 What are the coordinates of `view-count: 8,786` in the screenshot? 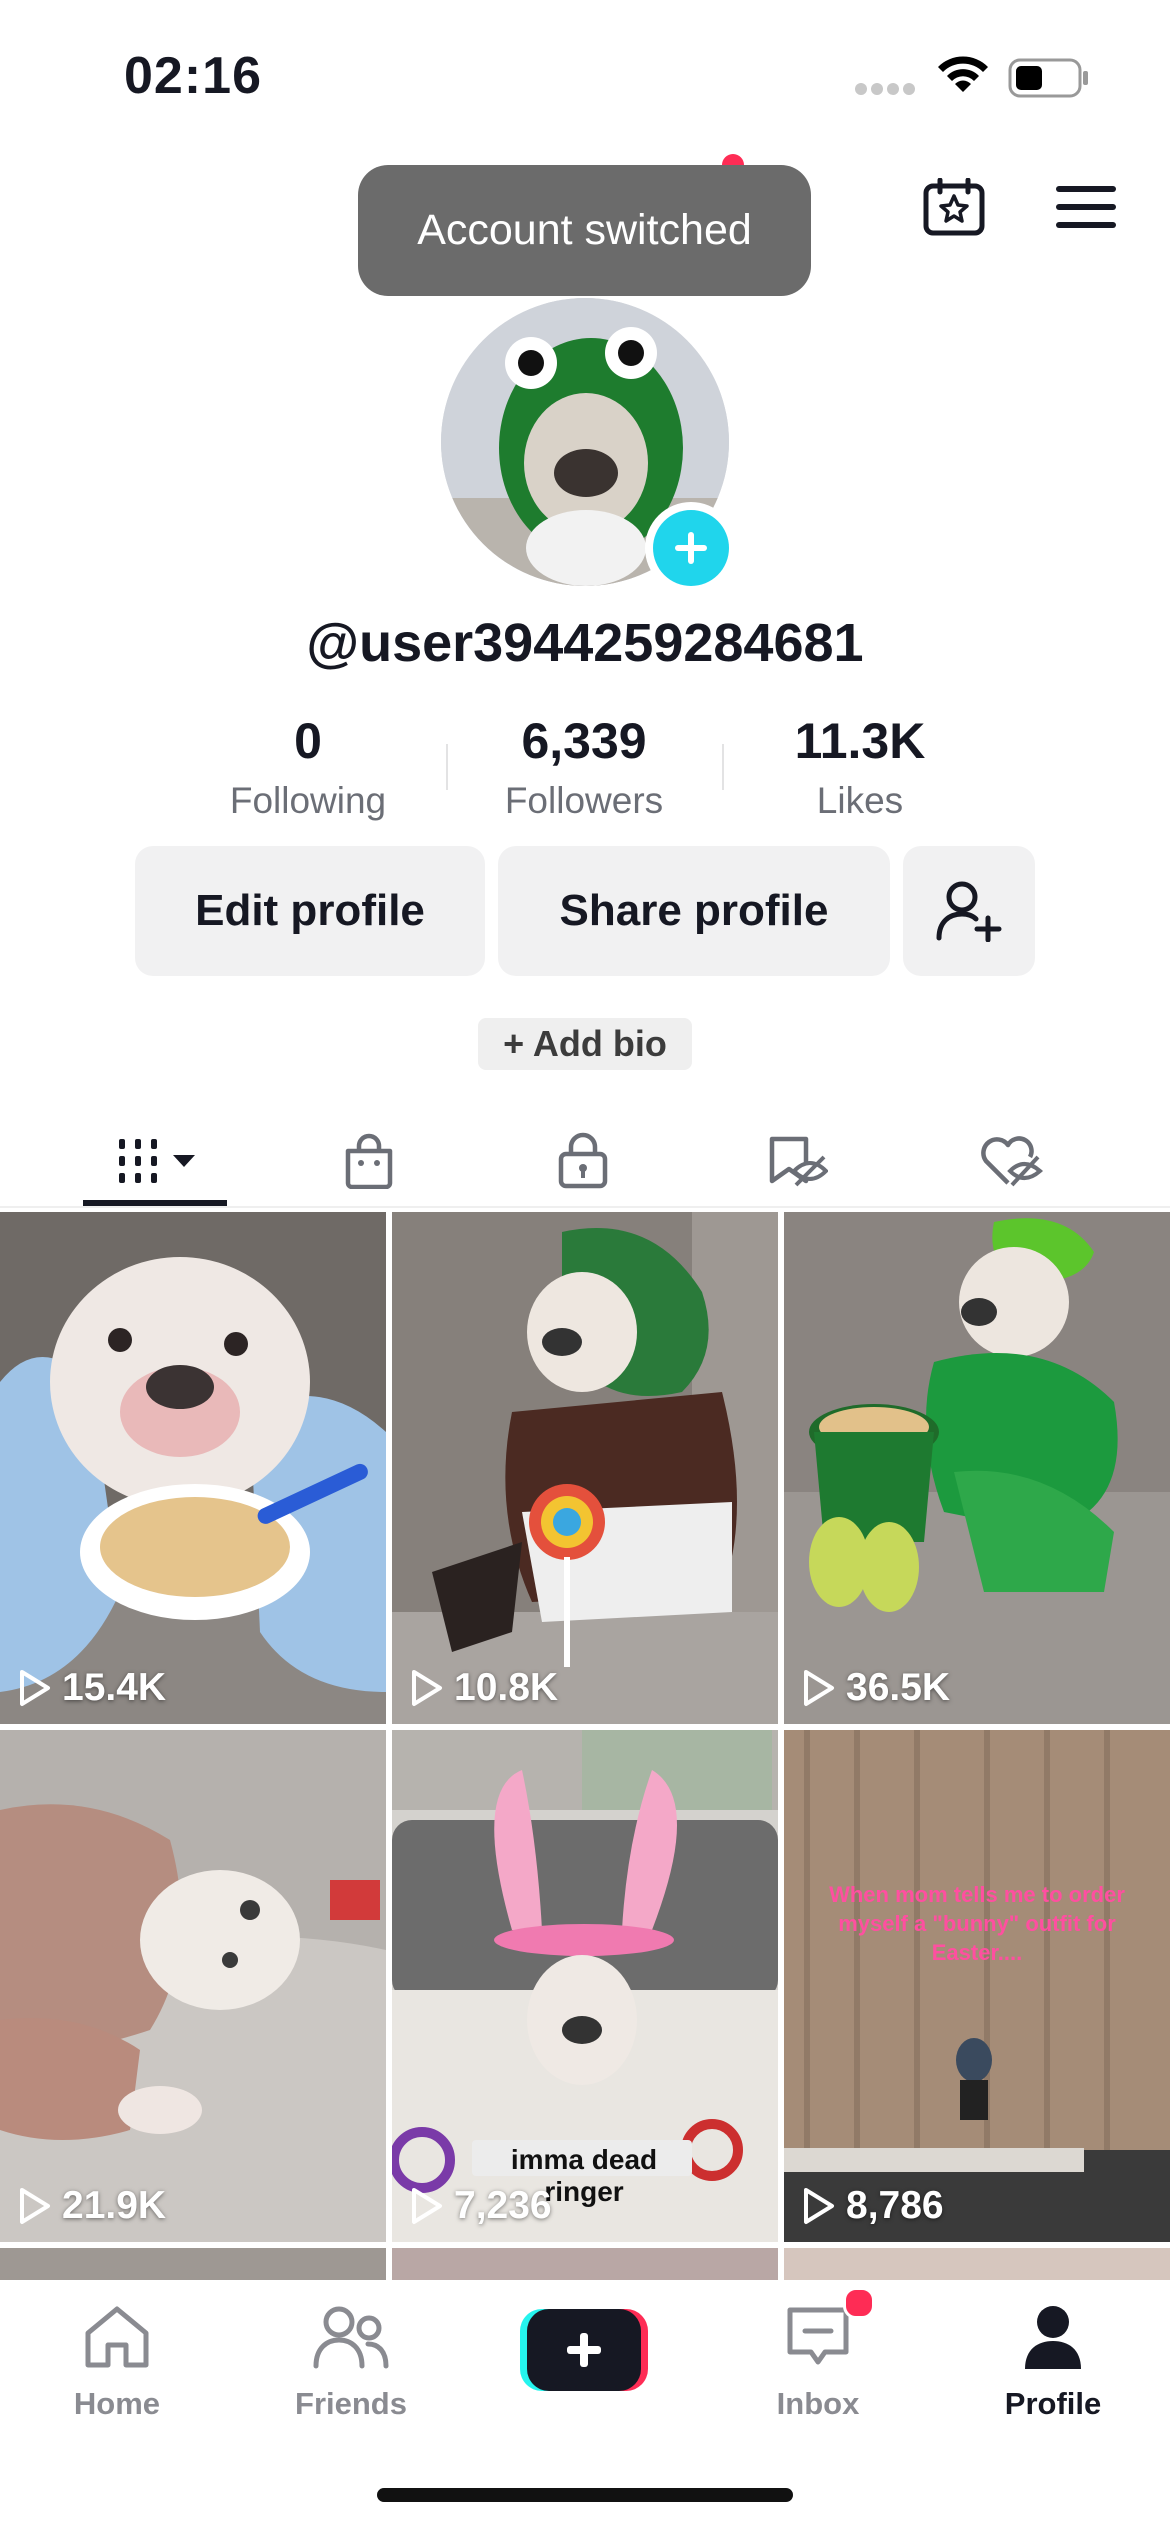 It's located at (873, 2206).